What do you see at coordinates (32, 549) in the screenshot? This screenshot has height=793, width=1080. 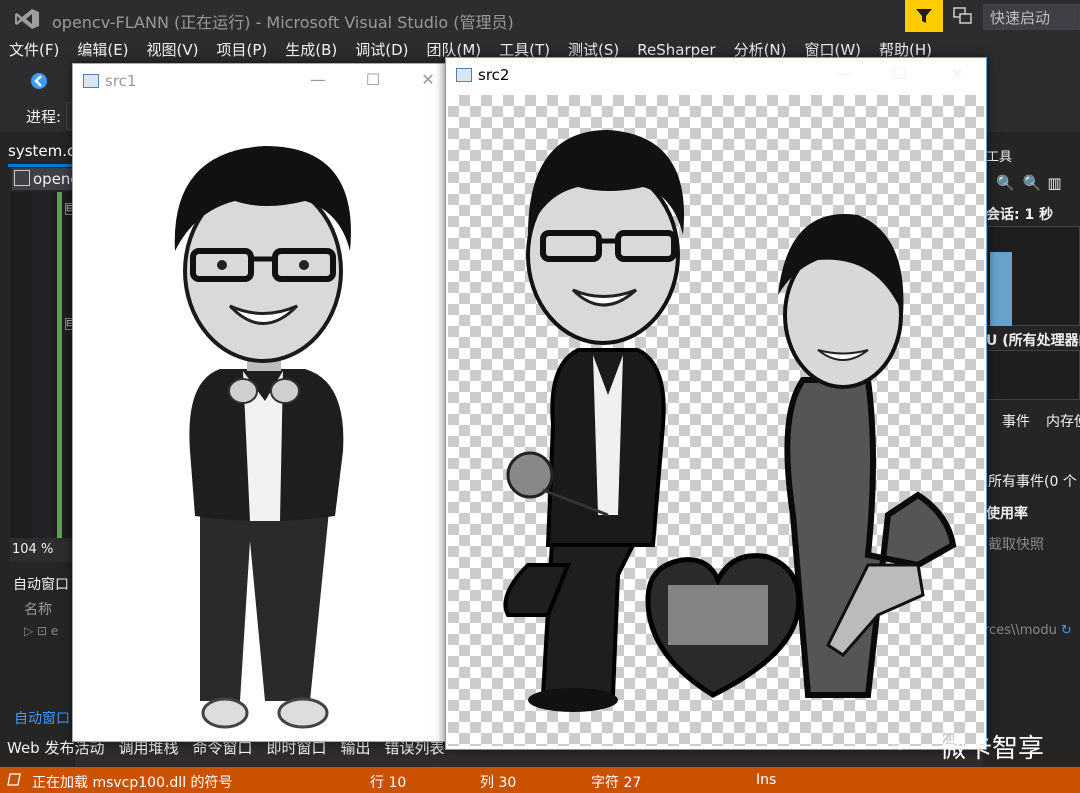 I see `zoom-level: 104 %` at bounding box center [32, 549].